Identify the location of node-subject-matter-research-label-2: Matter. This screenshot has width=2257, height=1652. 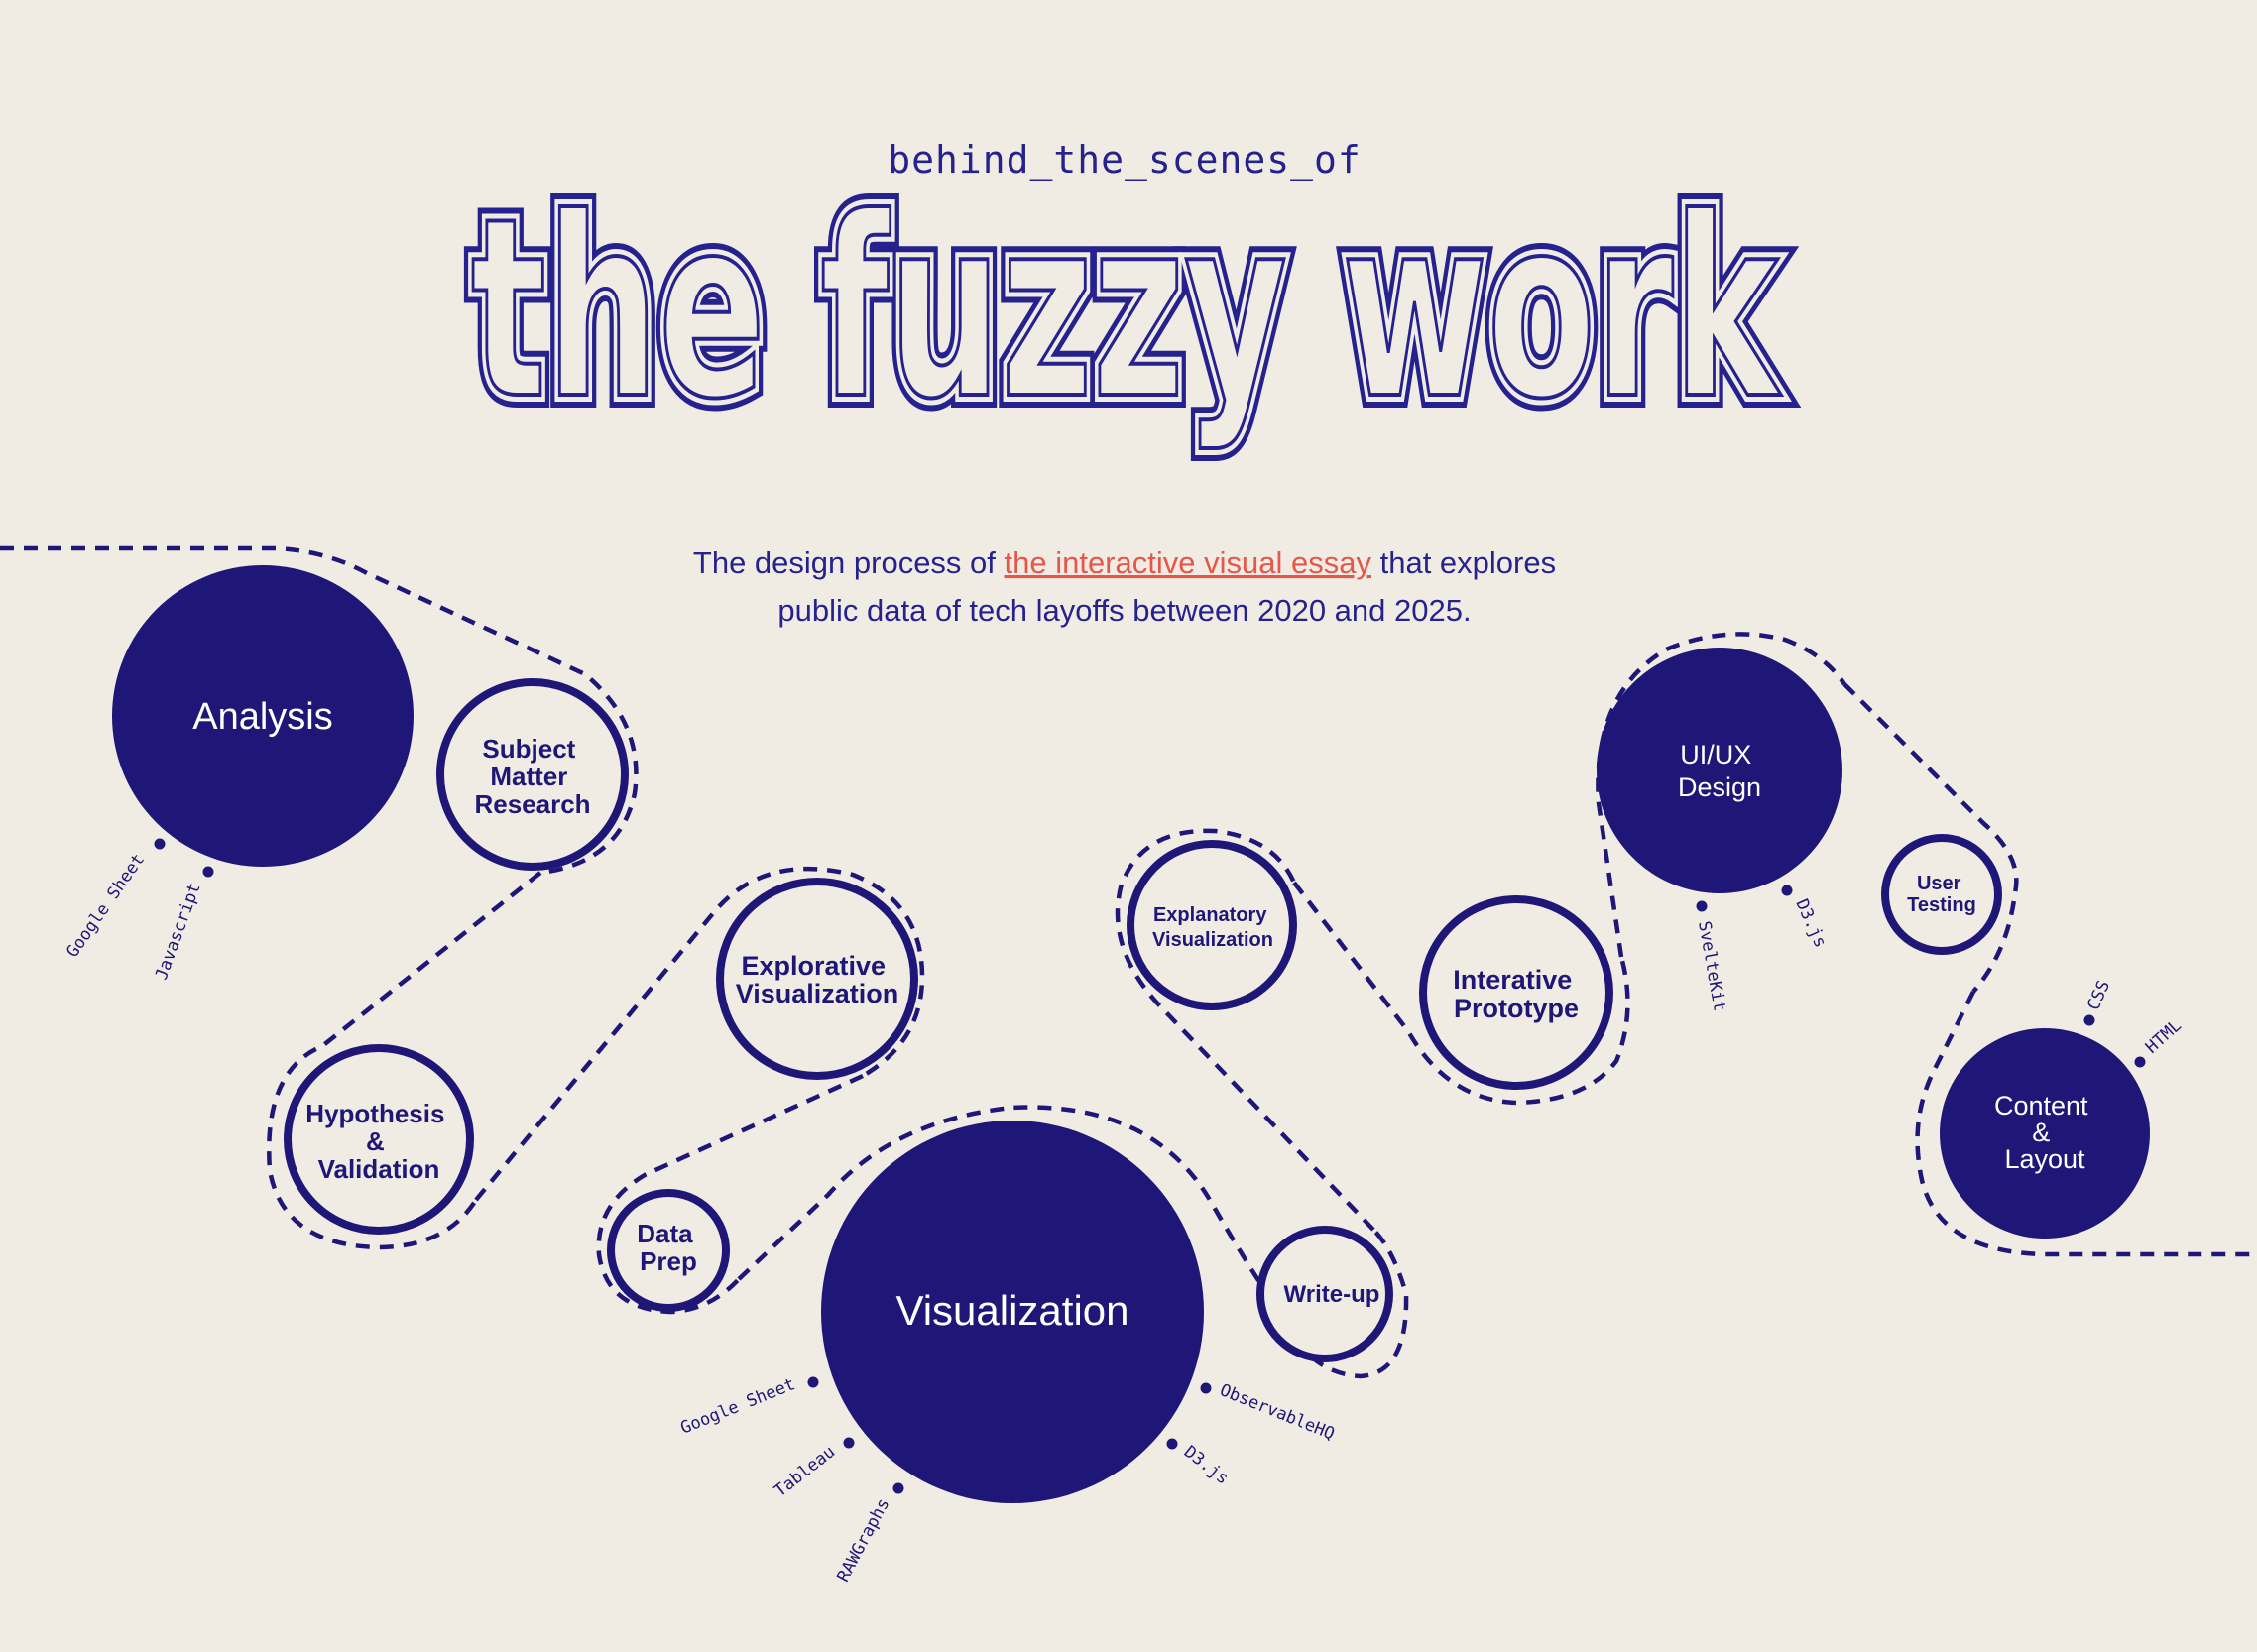
(528, 776).